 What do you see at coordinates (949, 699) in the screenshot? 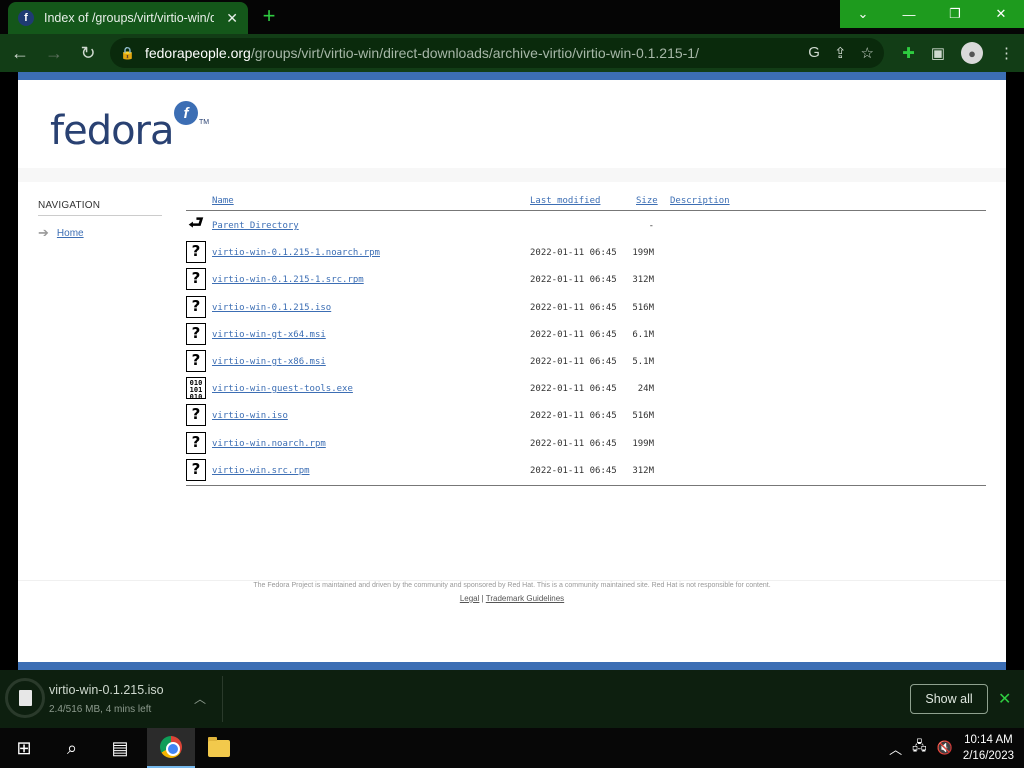
I see `show-all-button: Show all` at bounding box center [949, 699].